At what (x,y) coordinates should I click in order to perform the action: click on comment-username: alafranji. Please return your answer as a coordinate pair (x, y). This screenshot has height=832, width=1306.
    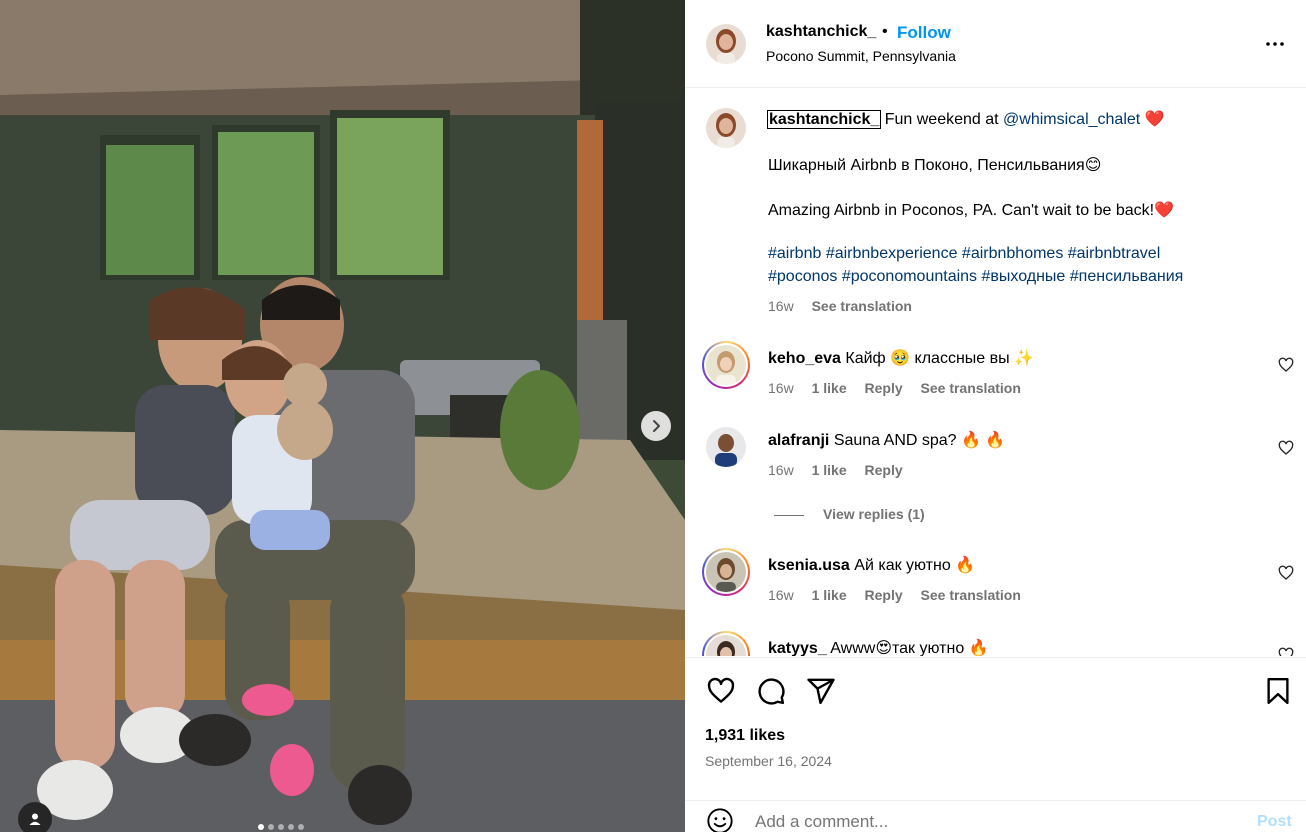
    Looking at the image, I should click on (798, 440).